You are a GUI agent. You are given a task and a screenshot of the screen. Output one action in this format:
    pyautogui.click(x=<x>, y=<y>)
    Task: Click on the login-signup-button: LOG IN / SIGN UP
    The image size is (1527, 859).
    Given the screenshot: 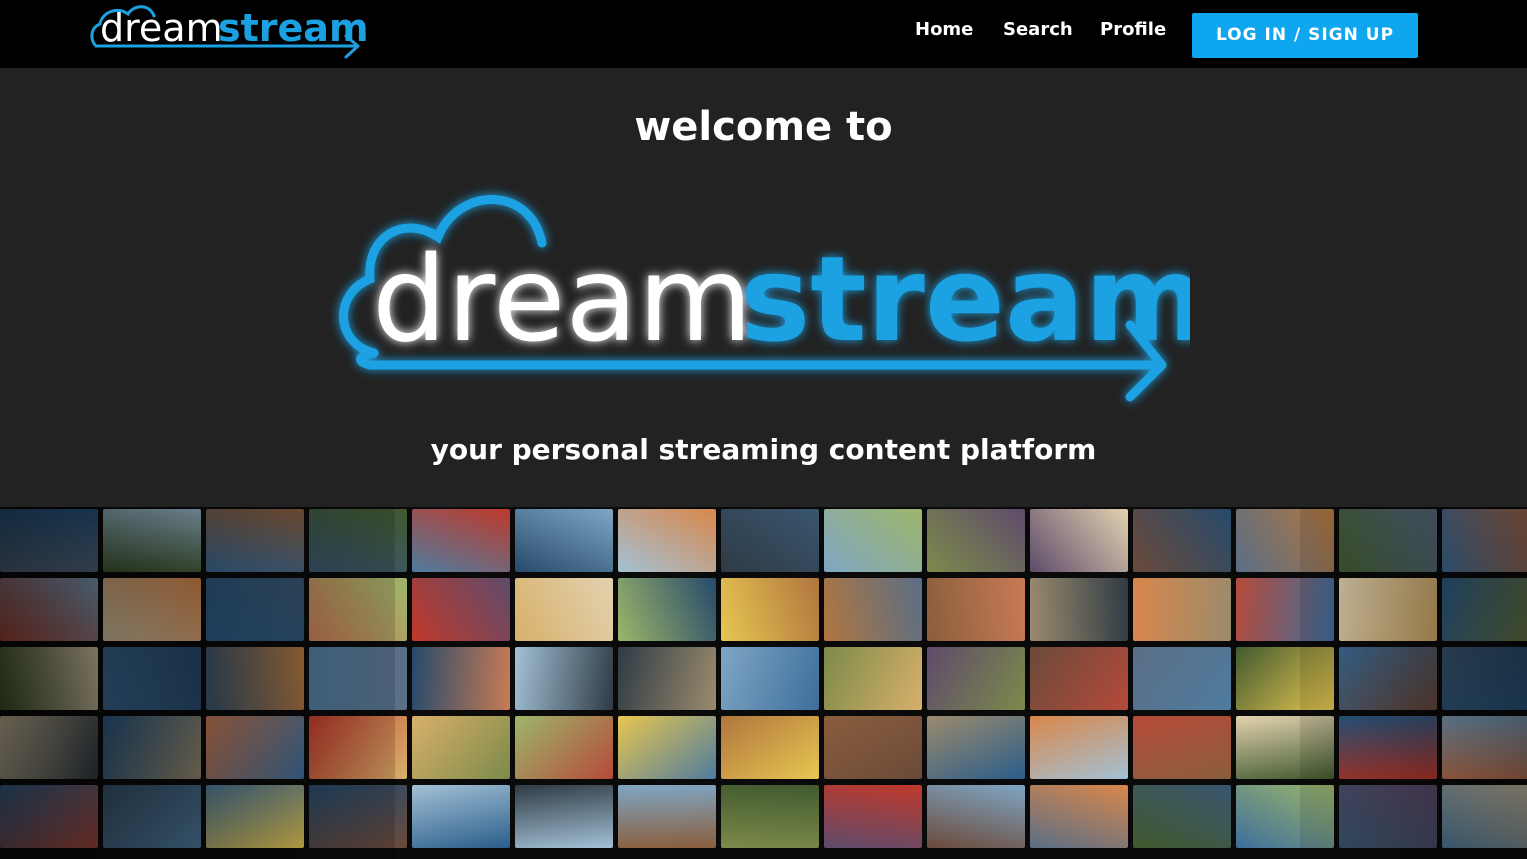 What is the action you would take?
    pyautogui.click(x=1305, y=35)
    